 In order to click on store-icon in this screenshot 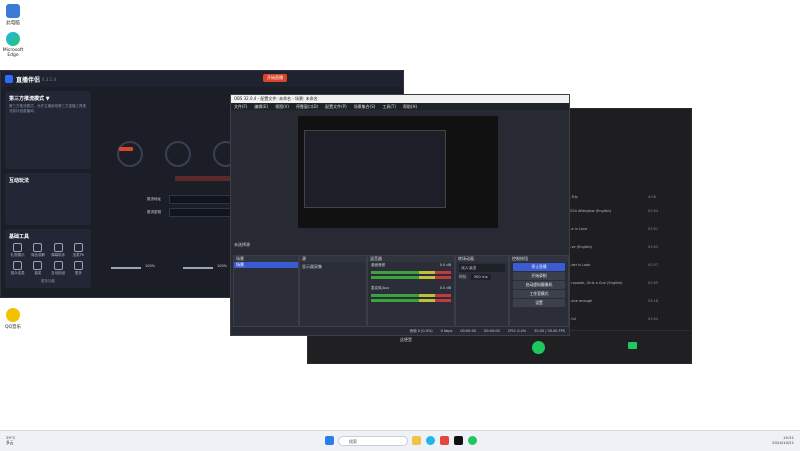, I will do `click(444, 440)`.